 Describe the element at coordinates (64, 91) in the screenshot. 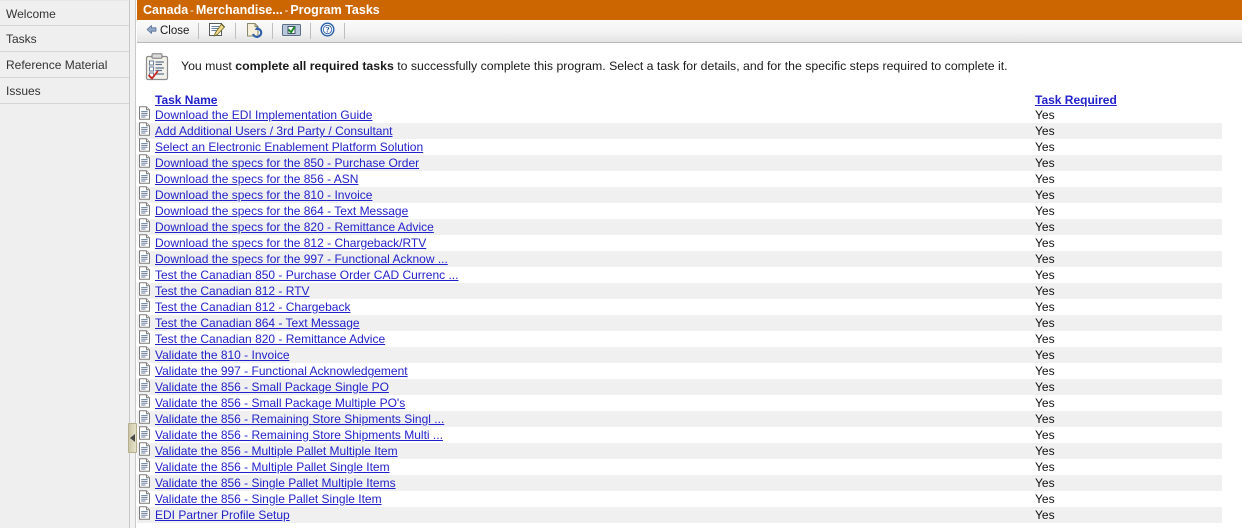

I see `sidebar-item-issues: Issues` at that location.